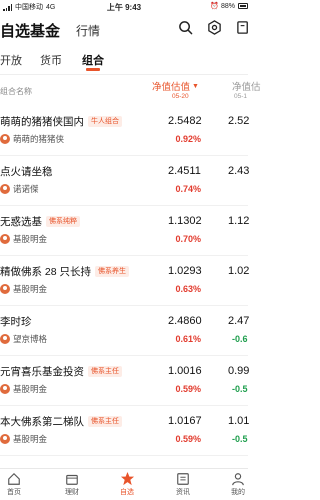  I want to click on nav-estimate-column: 净值估值 ▼, so click(175, 86).